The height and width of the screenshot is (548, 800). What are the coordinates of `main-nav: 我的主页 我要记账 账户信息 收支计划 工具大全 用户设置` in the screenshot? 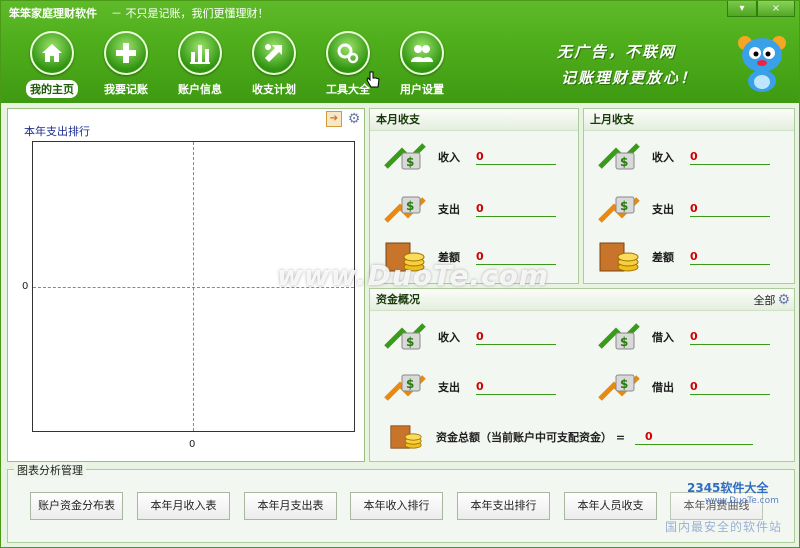 It's located at (237, 64).